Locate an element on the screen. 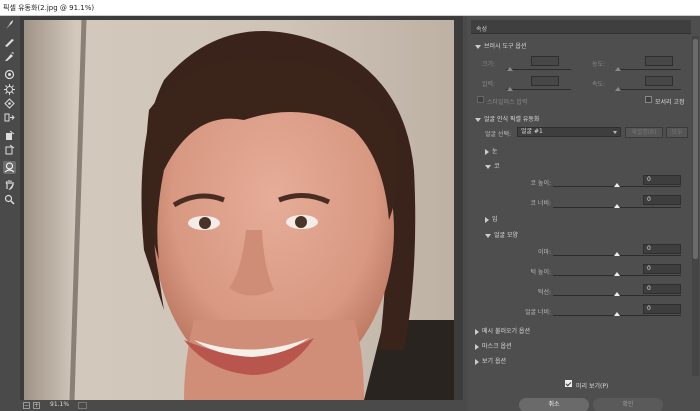 This screenshot has height=411, width=700. subsection-label: 코 is located at coordinates (497, 166).